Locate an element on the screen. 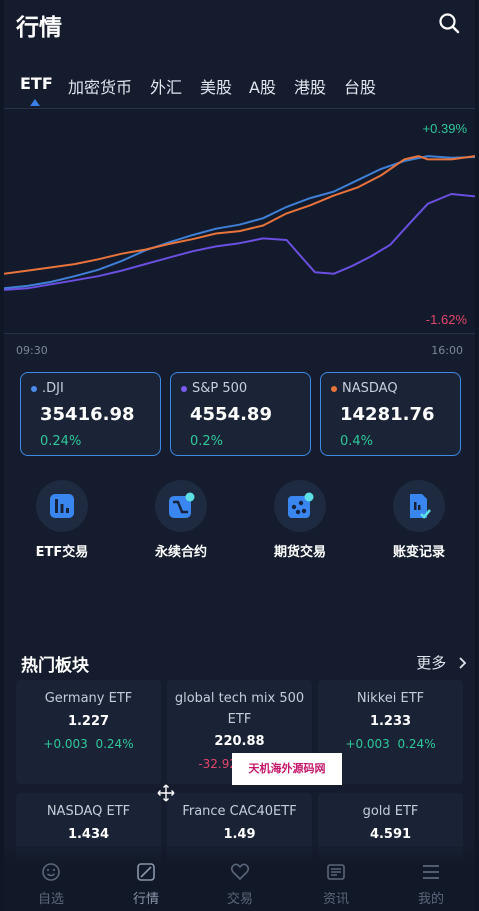 This screenshot has width=479, height=911. series-line-dji is located at coordinates (239, 222).